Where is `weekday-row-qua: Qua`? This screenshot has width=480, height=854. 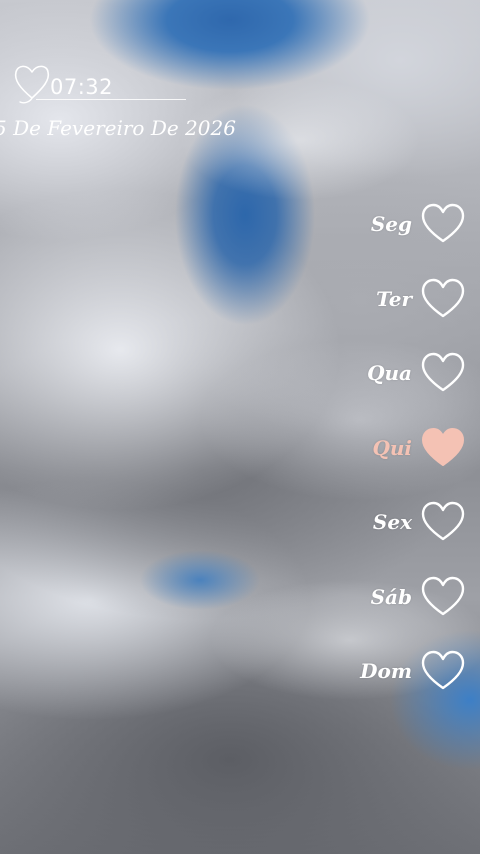 weekday-row-qua: Qua is located at coordinates (396, 373).